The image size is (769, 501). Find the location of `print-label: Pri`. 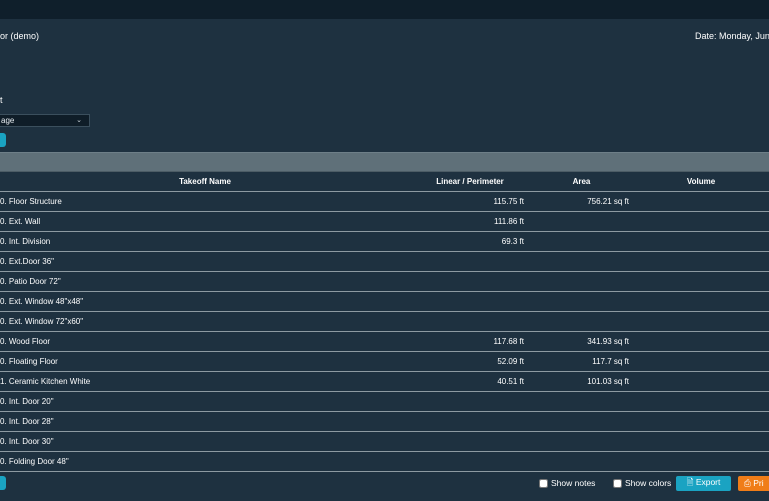

print-label: Pri is located at coordinates (758, 483).